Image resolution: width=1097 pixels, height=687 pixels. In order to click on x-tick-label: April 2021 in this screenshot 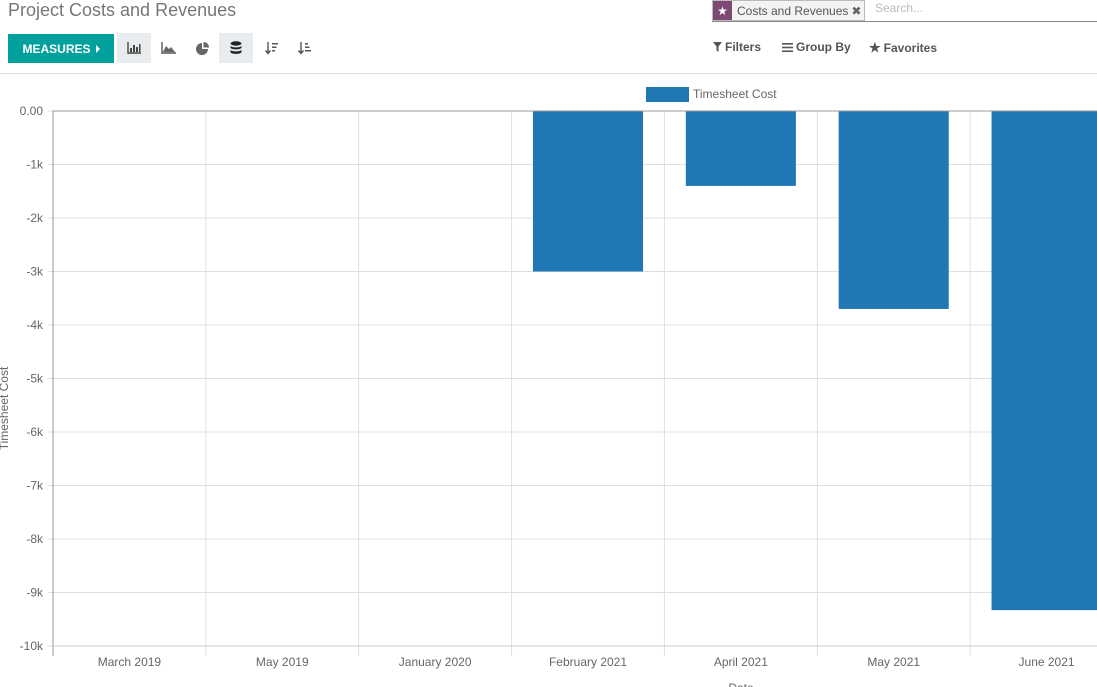, I will do `click(741, 662)`.